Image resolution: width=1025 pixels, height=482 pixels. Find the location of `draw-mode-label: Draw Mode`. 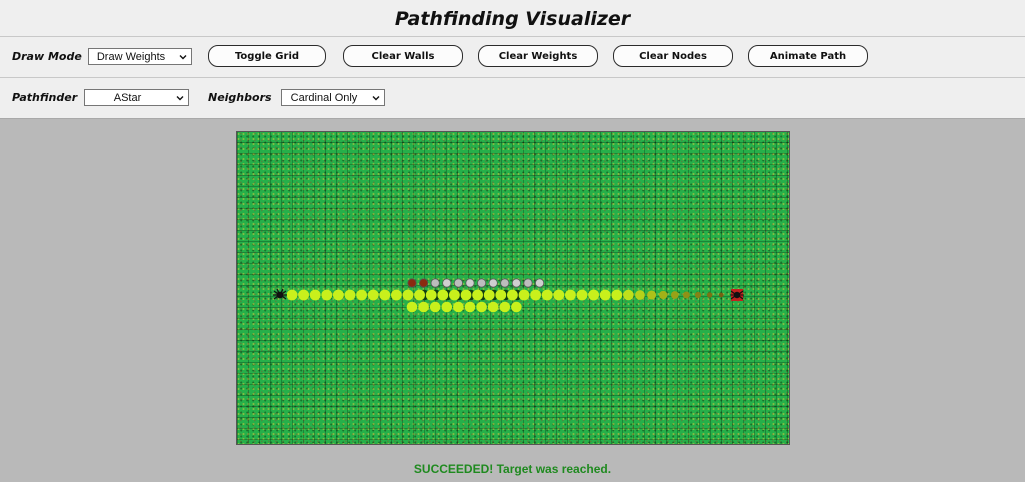

draw-mode-label: Draw Mode is located at coordinates (47, 56).